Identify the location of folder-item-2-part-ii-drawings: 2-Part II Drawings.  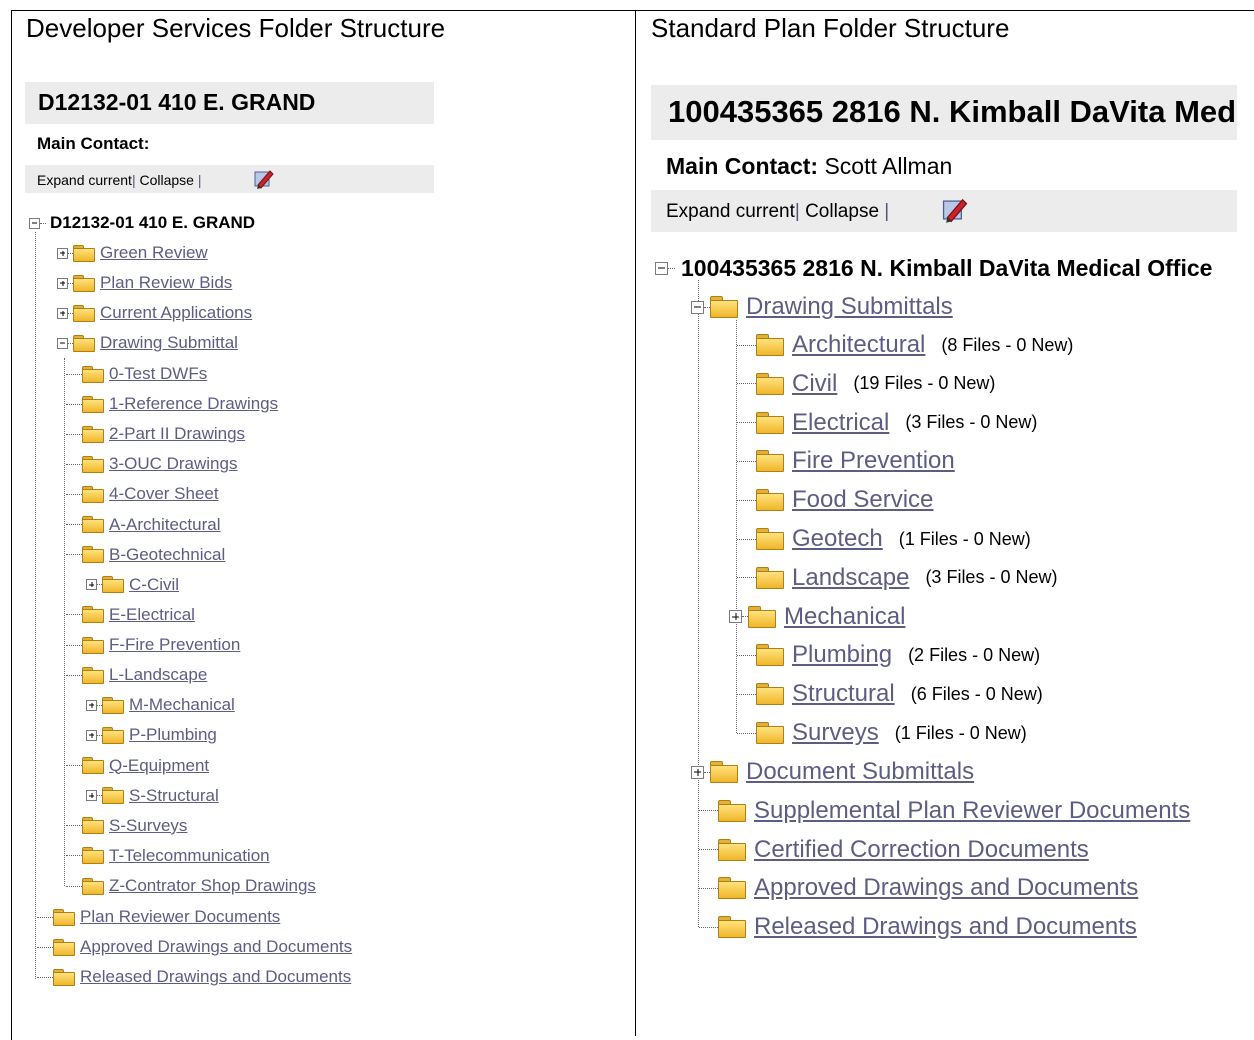
(155, 434).